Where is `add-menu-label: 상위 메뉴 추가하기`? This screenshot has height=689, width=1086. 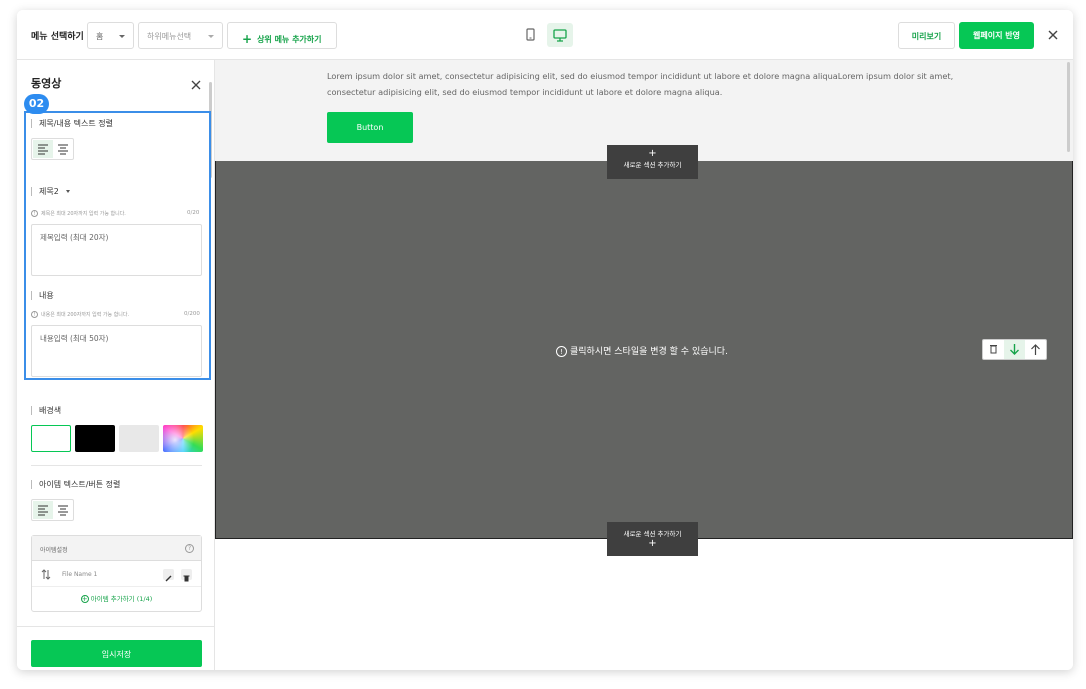 add-menu-label: 상위 메뉴 추가하기 is located at coordinates (289, 39).